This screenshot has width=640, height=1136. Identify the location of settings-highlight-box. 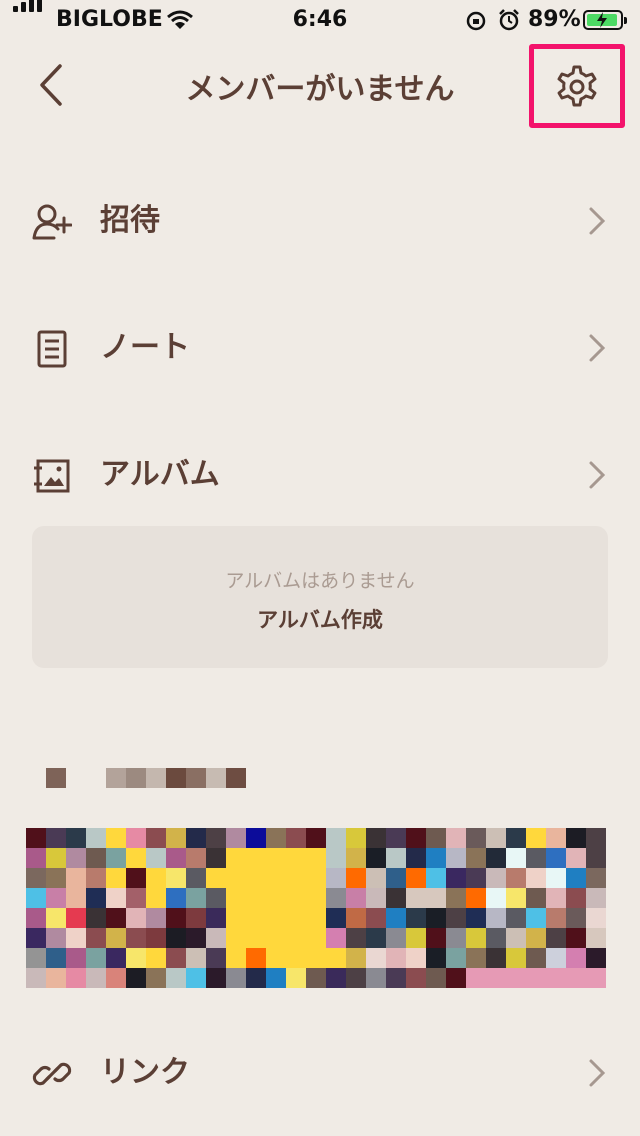
(577, 86).